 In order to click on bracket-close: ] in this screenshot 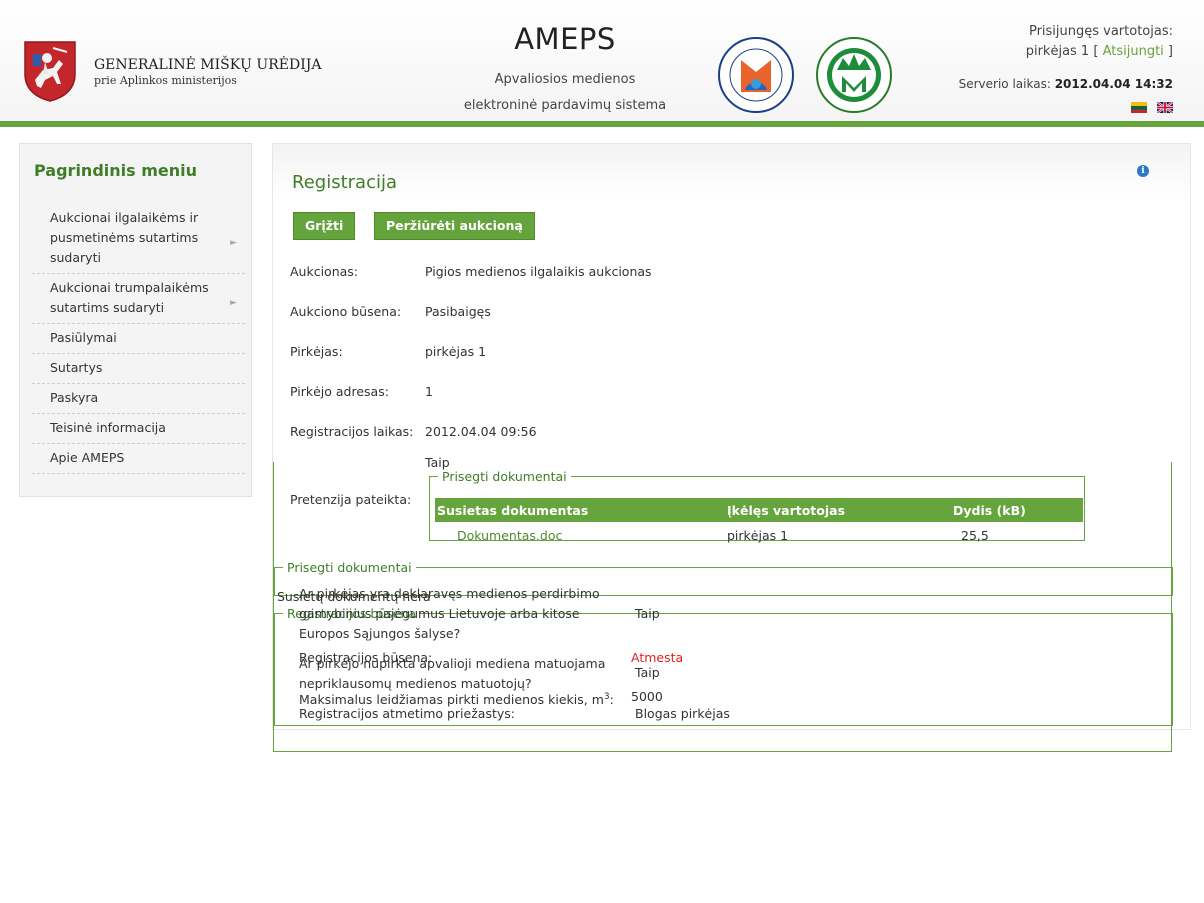, I will do `click(1170, 51)`.